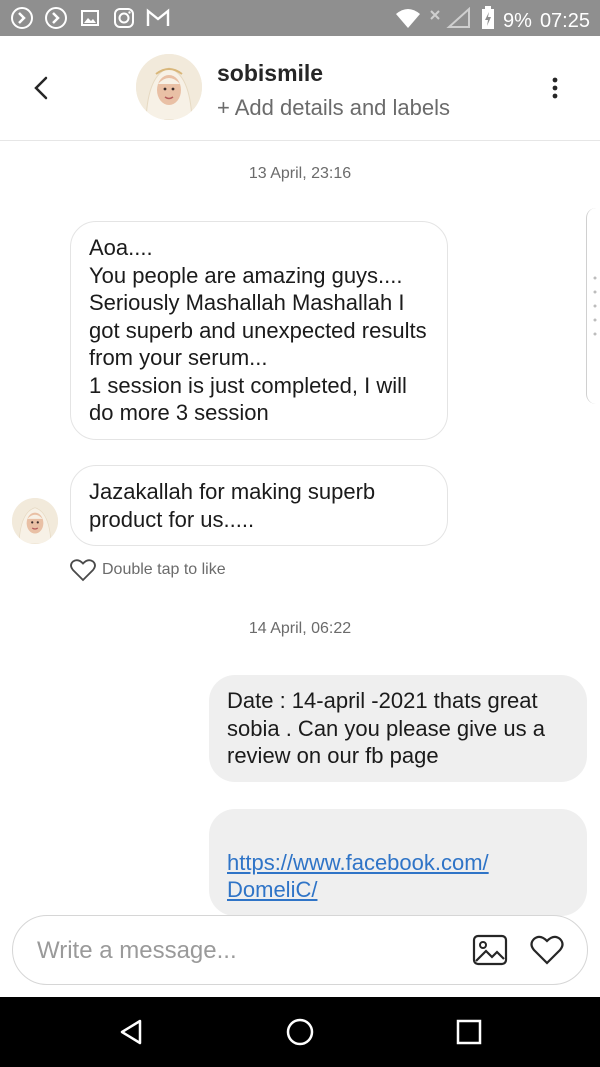  I want to click on status-bar: 9% 07:25, so click(300, 18).